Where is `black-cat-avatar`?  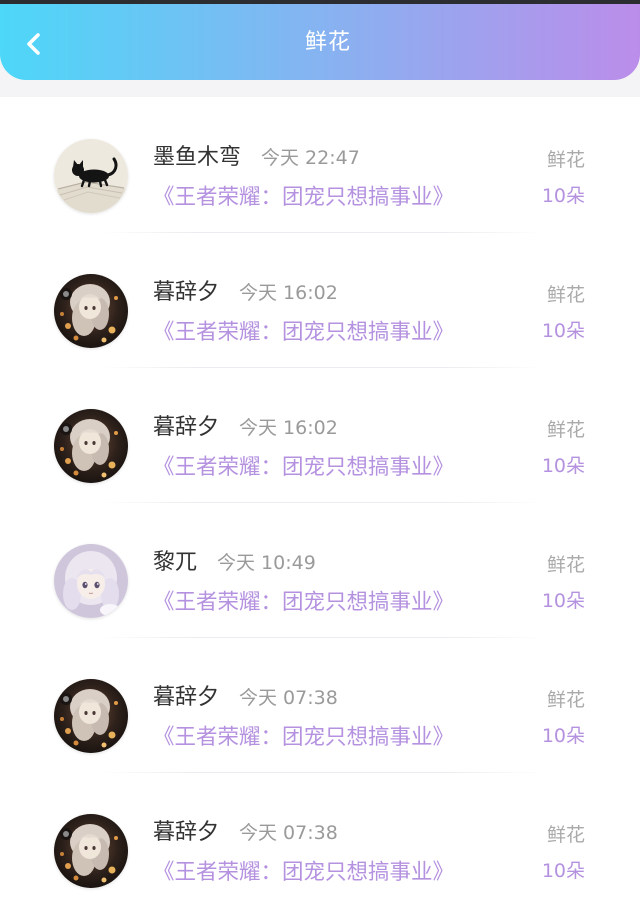 black-cat-avatar is located at coordinates (91, 176).